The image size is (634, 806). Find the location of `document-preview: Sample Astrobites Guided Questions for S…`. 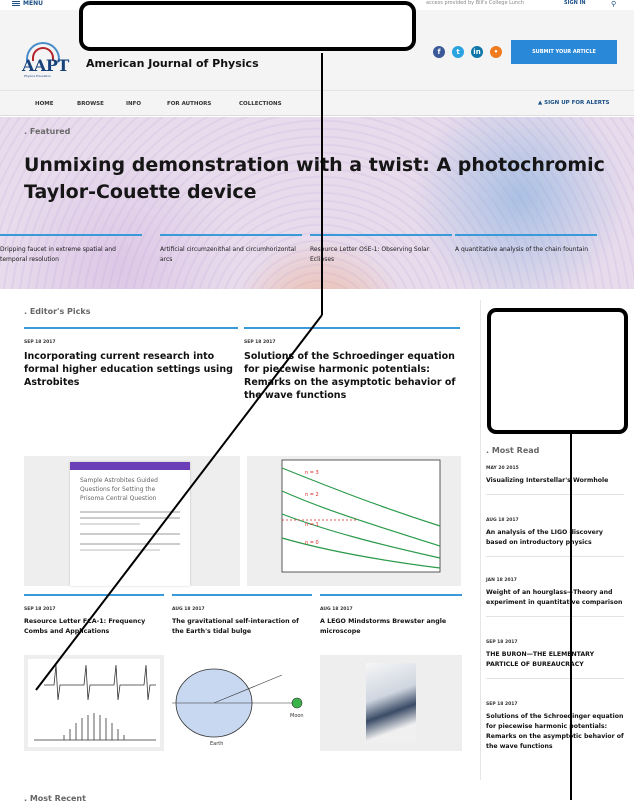

document-preview: Sample Astrobites Guided Questions for S… is located at coordinates (130, 524).